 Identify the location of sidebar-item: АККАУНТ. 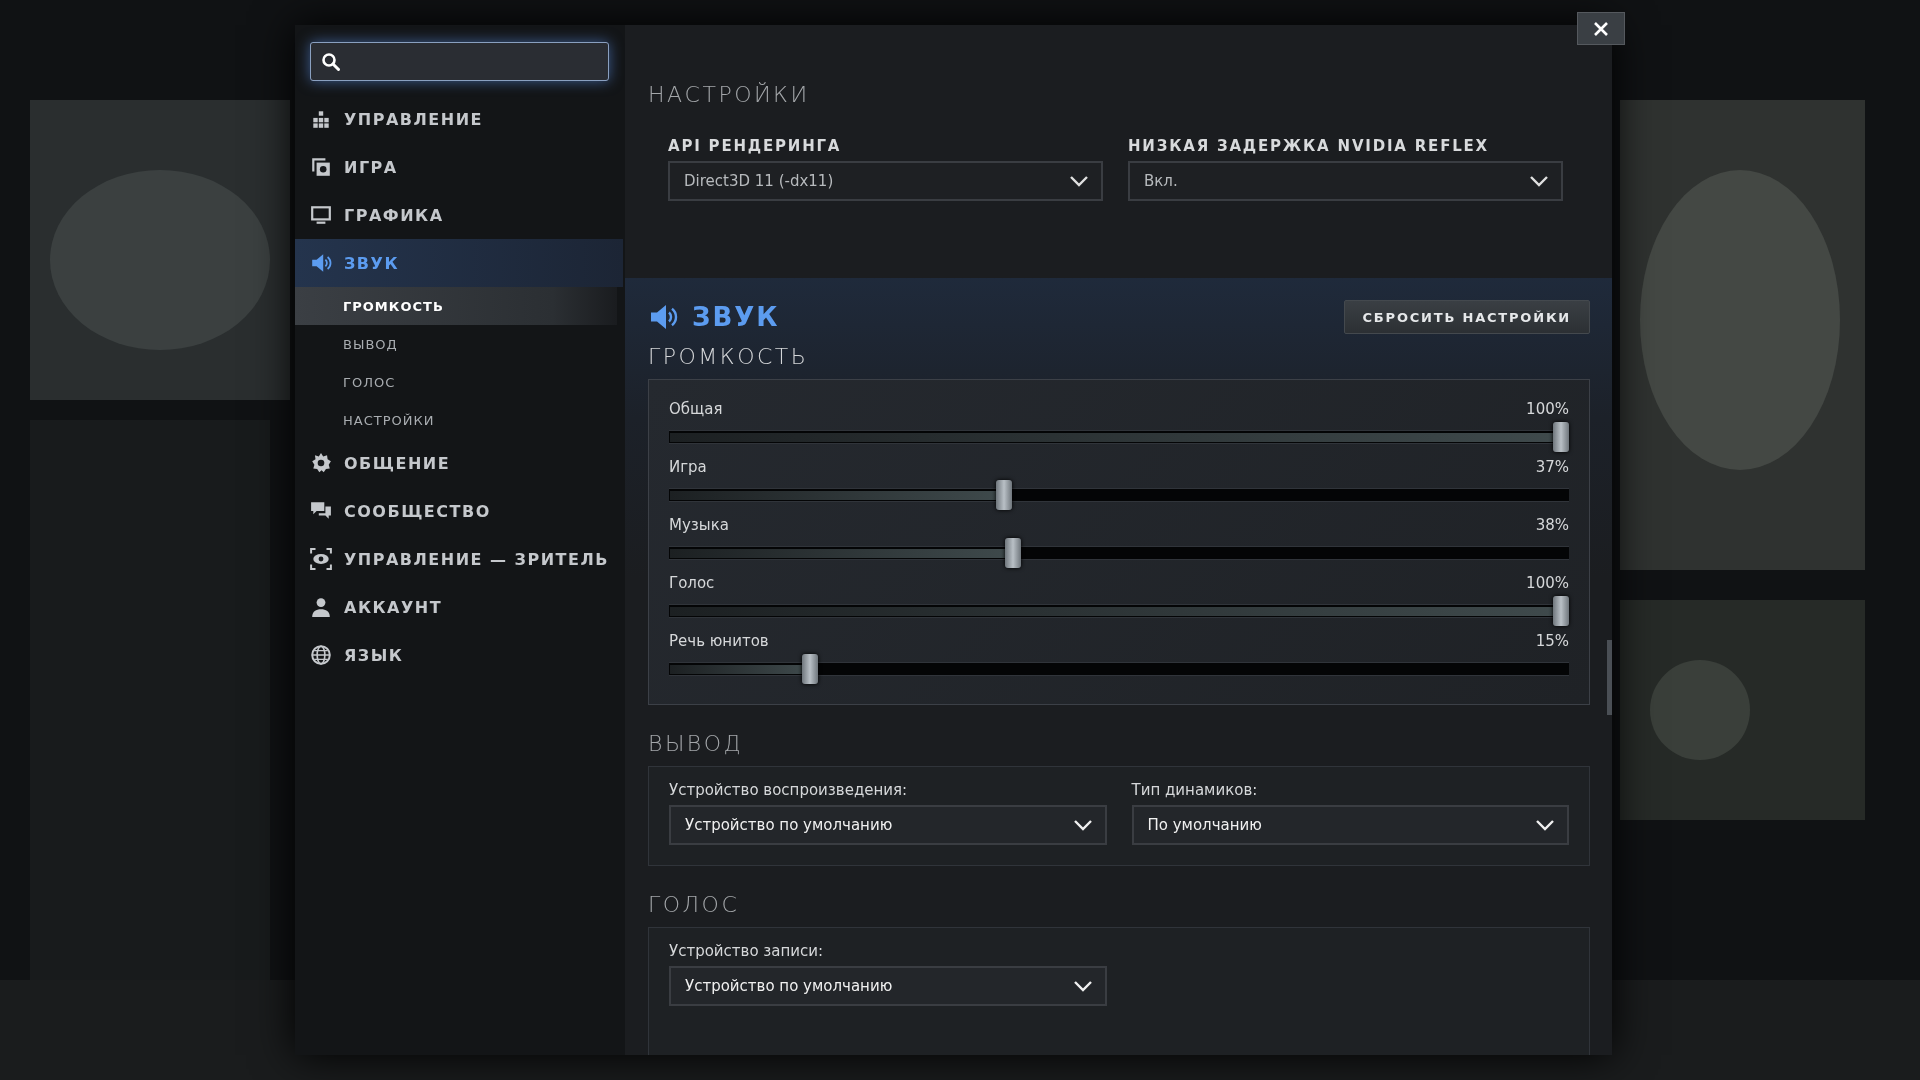
(459, 607).